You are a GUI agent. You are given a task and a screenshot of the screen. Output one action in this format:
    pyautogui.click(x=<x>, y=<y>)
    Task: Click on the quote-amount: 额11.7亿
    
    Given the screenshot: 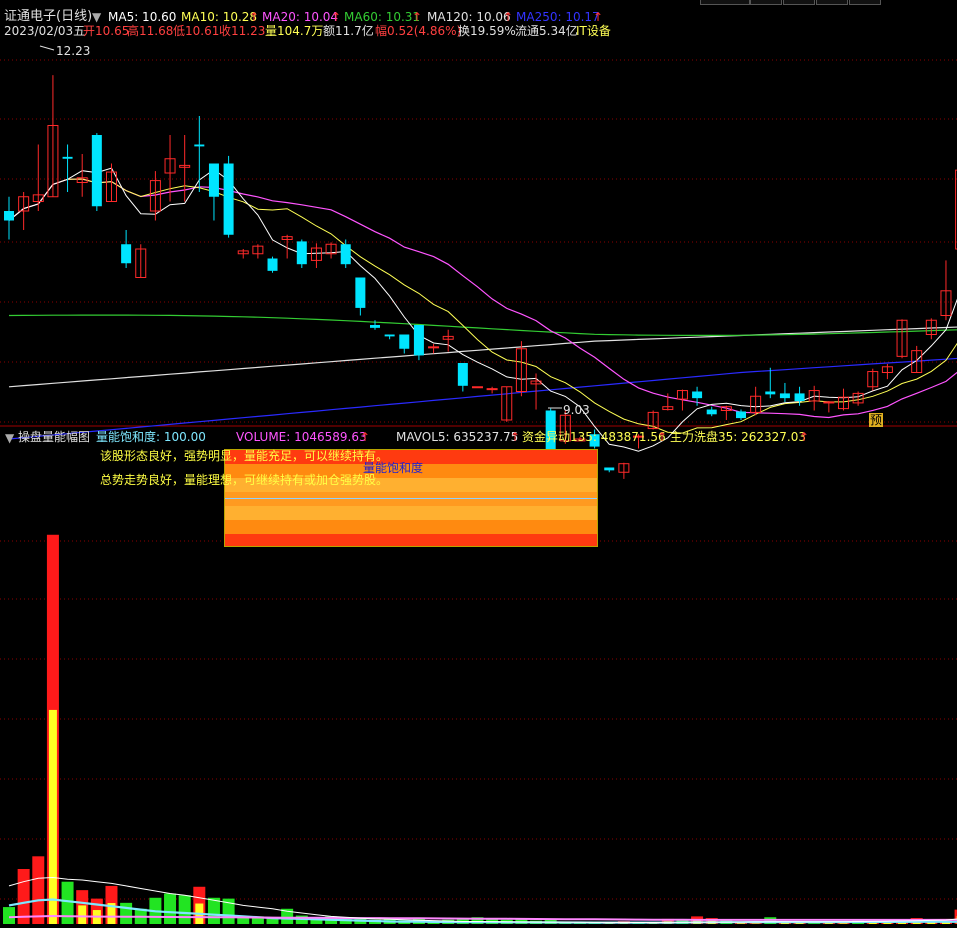 What is the action you would take?
    pyautogui.click(x=348, y=31)
    